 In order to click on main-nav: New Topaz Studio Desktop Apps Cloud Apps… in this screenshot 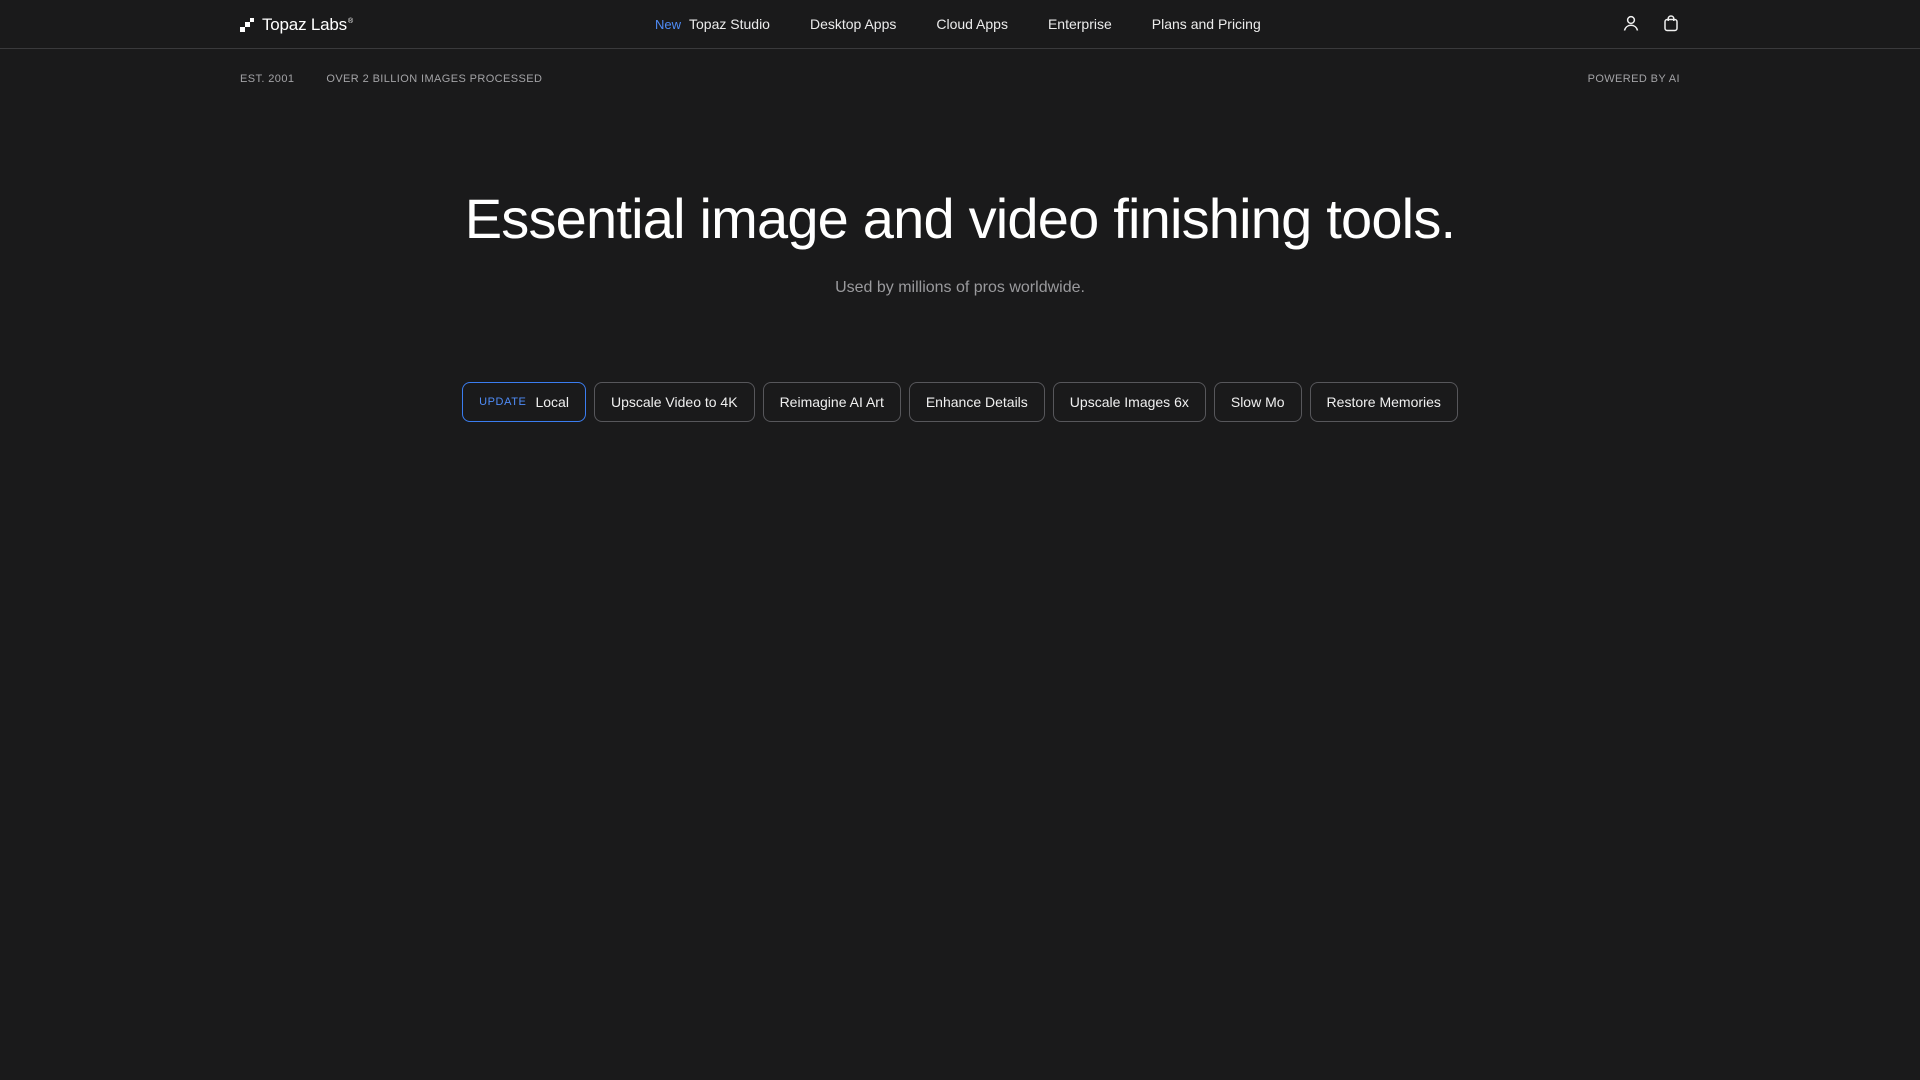, I will do `click(958, 24)`.